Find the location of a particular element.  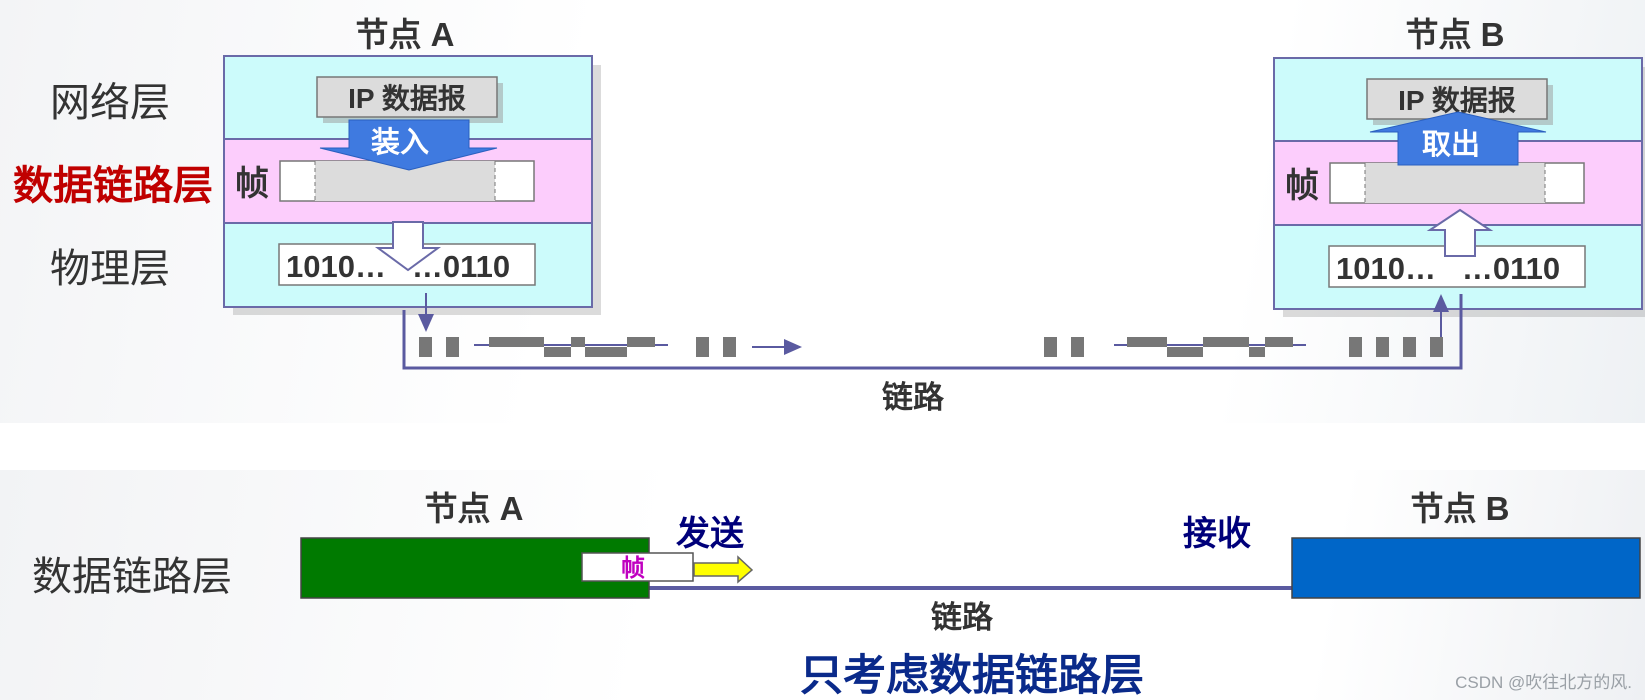

bottom-node-b-title: 节点 B is located at coordinates (1460, 508).